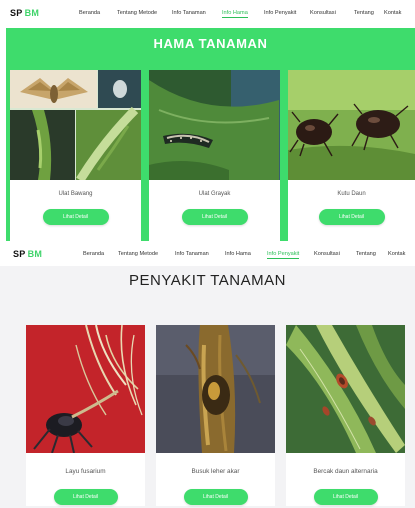  I want to click on disease-image-busuk-leher-akar, so click(215, 389).